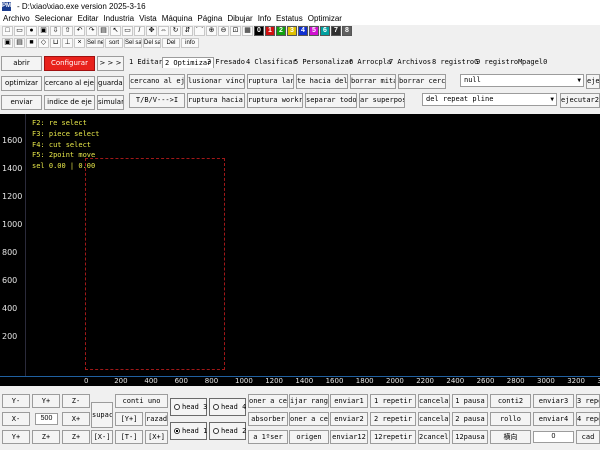  What do you see at coordinates (79, 31) in the screenshot?
I see `undo-icon: ↶` at bounding box center [79, 31].